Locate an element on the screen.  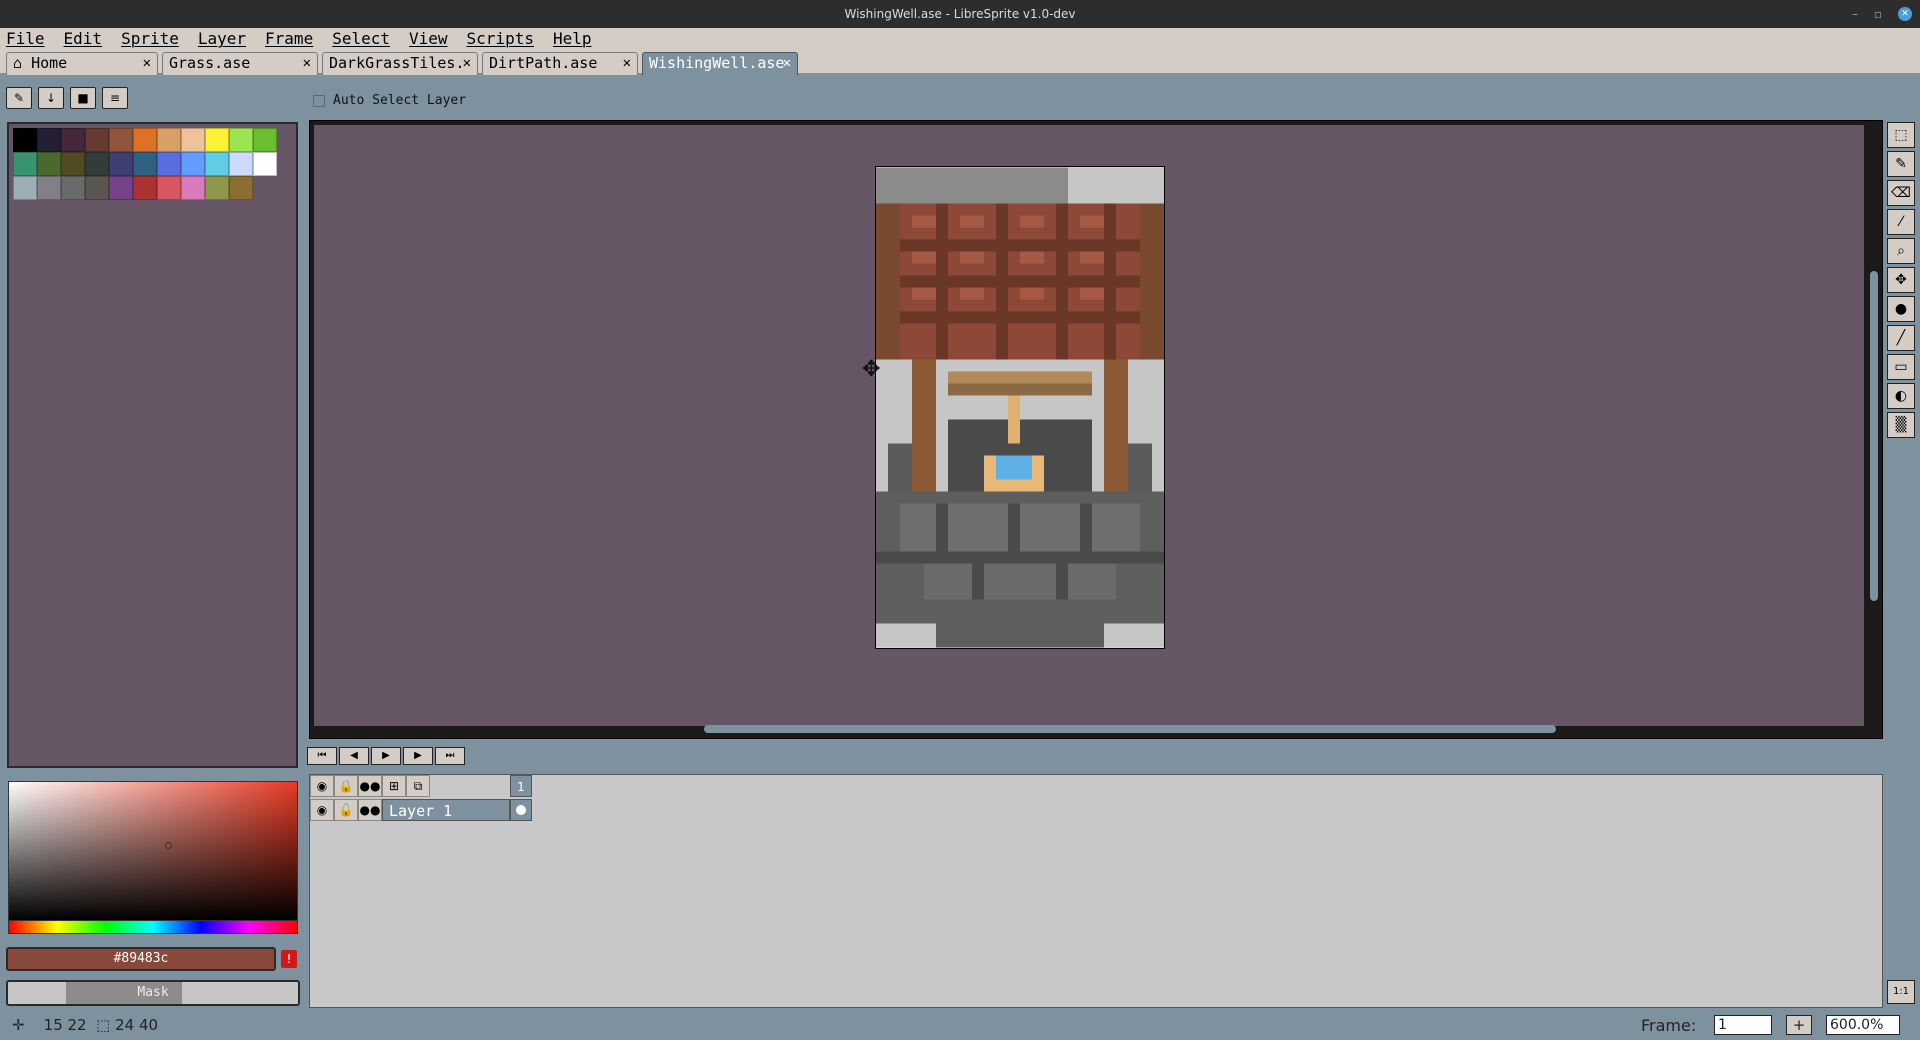
tab-darkgrasstiles: DarkGrassTiles. ✕ is located at coordinates (400, 63).